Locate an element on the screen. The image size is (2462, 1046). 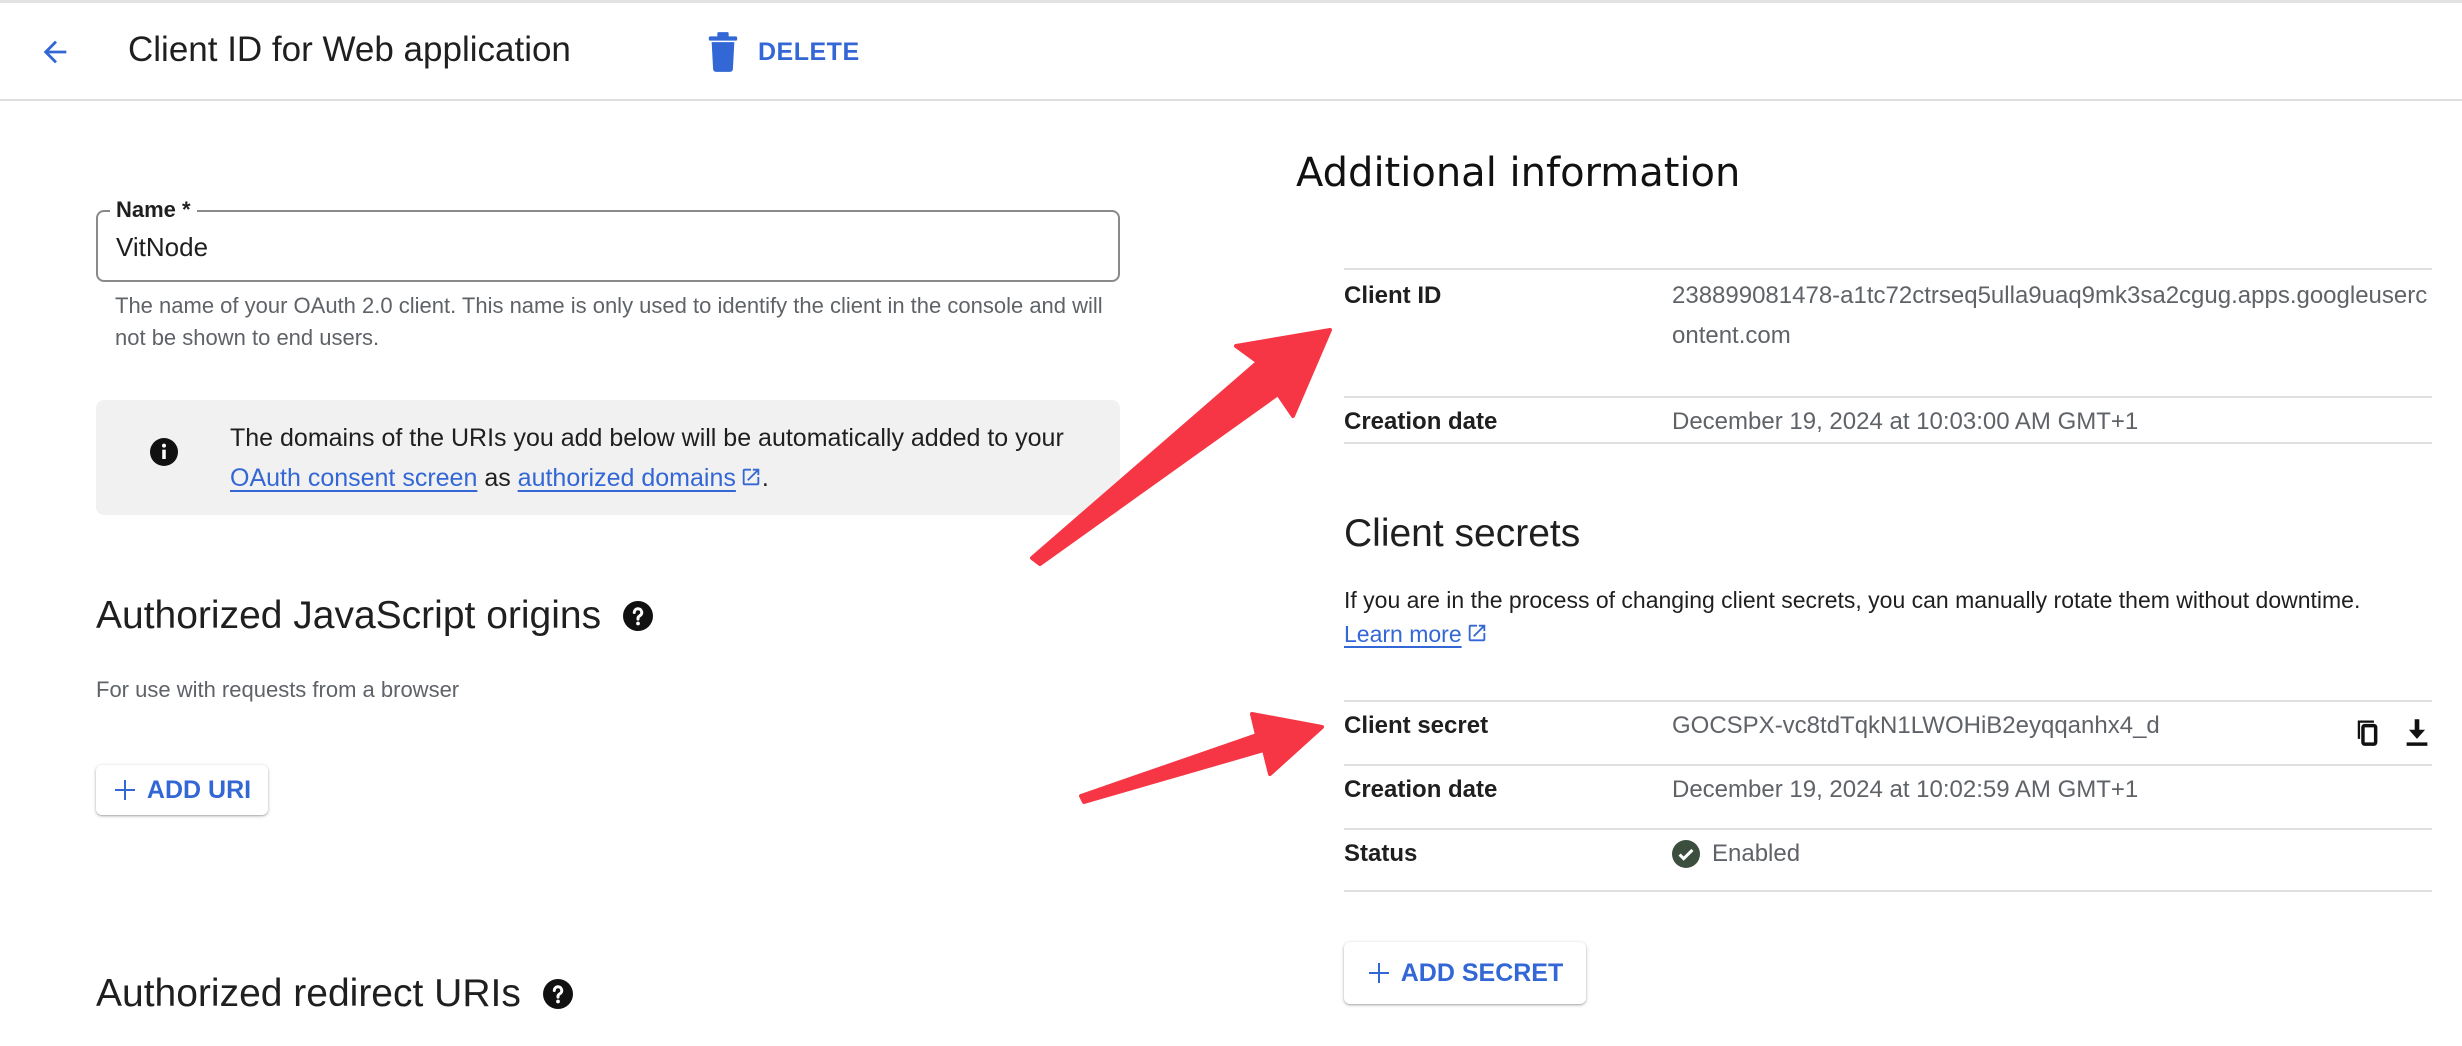
redirect-uris-heading: Authorized redirect URIs is located at coordinates (334, 994).